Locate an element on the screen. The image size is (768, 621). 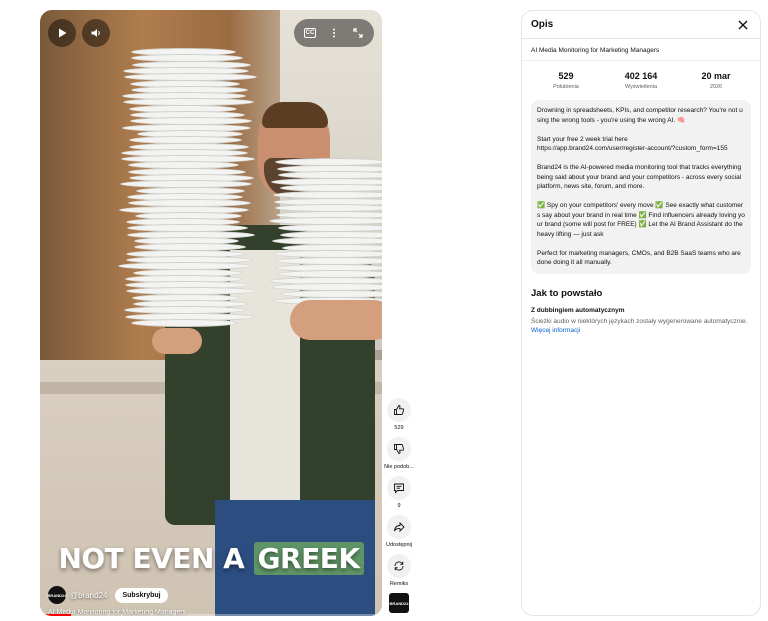
captions-button: CC is located at coordinates (310, 33).